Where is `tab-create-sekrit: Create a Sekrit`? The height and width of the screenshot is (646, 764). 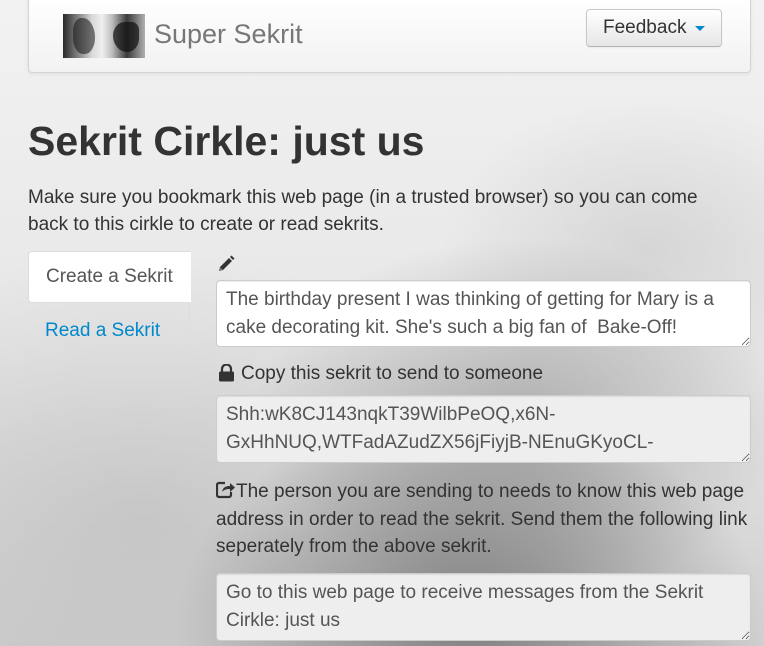
tab-create-sekrit: Create a Sekrit is located at coordinates (109, 277).